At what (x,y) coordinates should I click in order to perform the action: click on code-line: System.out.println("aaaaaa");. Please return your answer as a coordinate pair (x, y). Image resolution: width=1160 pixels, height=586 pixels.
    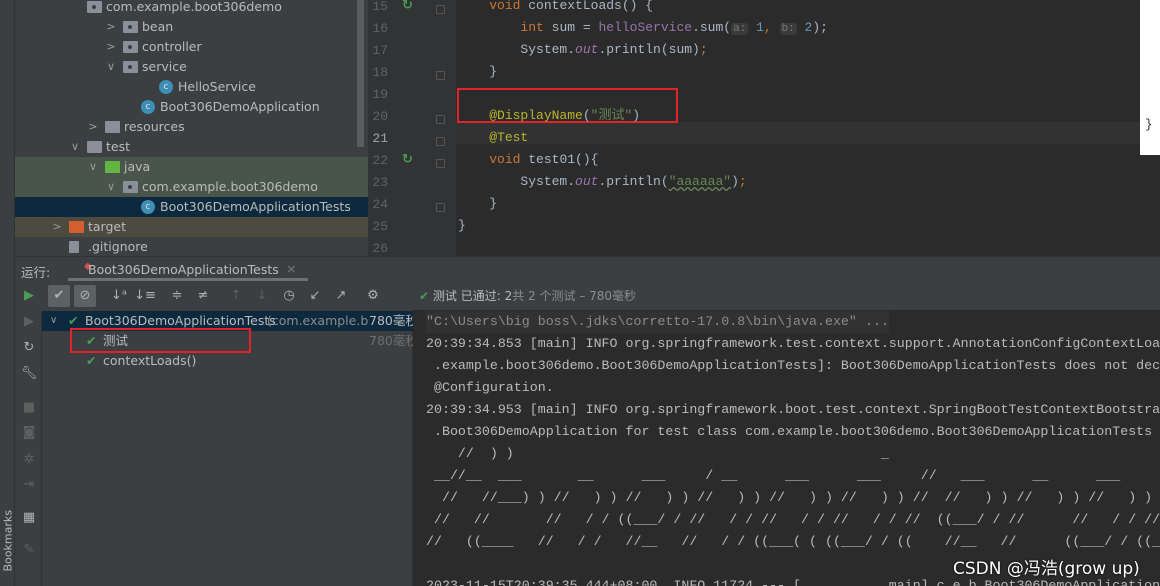
    Looking at the image, I should click on (602, 182).